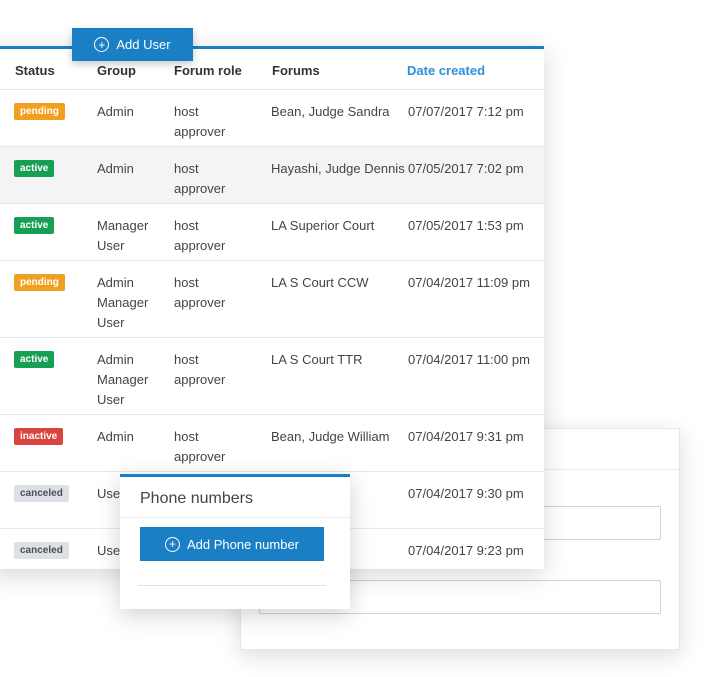  What do you see at coordinates (122, 236) in the screenshot?
I see `group-cell: Manager User` at bounding box center [122, 236].